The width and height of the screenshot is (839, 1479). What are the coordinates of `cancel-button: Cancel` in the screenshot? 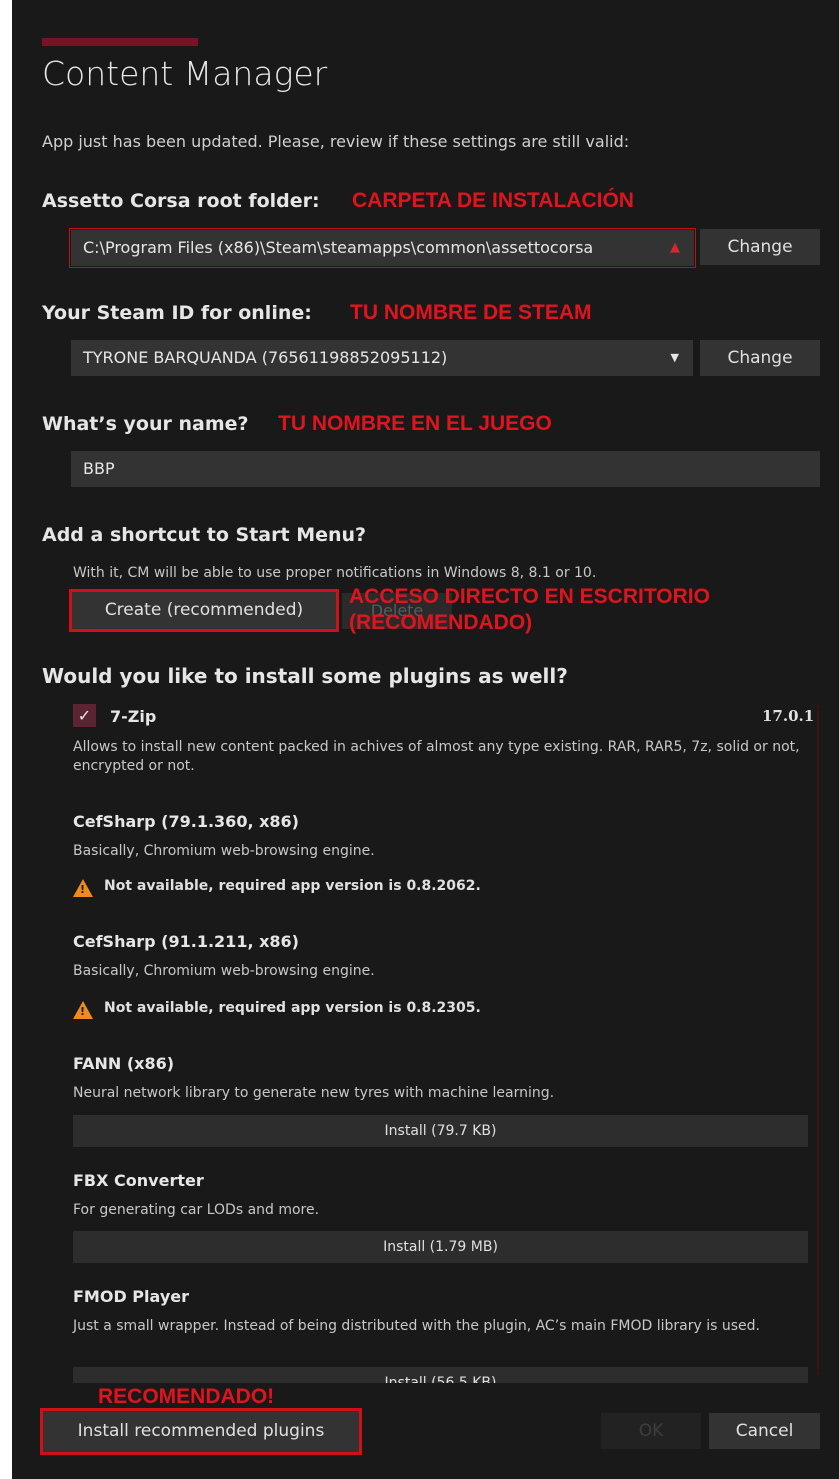 It's located at (764, 1431).